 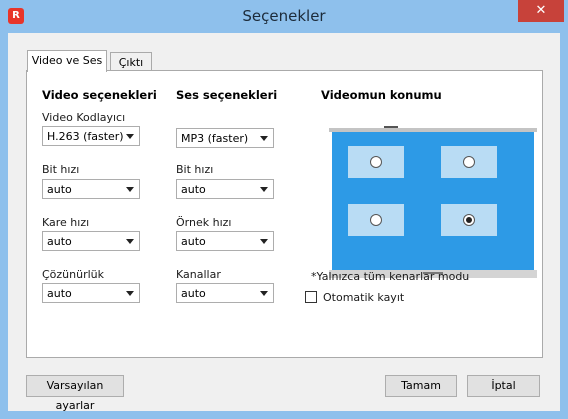 I want to click on ok-button: Tamam, so click(x=421, y=386).